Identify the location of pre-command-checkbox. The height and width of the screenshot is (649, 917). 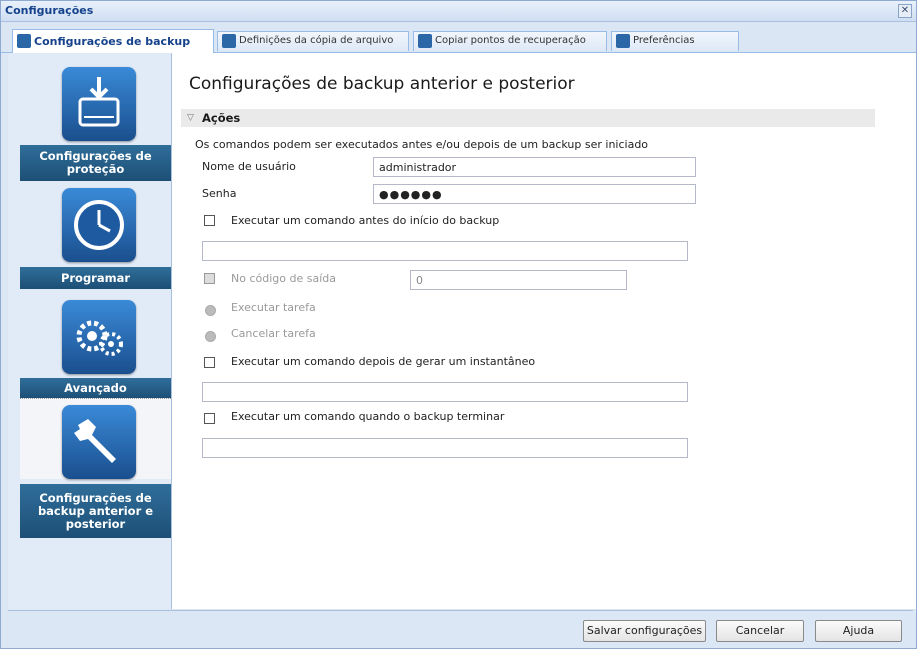
(209, 220).